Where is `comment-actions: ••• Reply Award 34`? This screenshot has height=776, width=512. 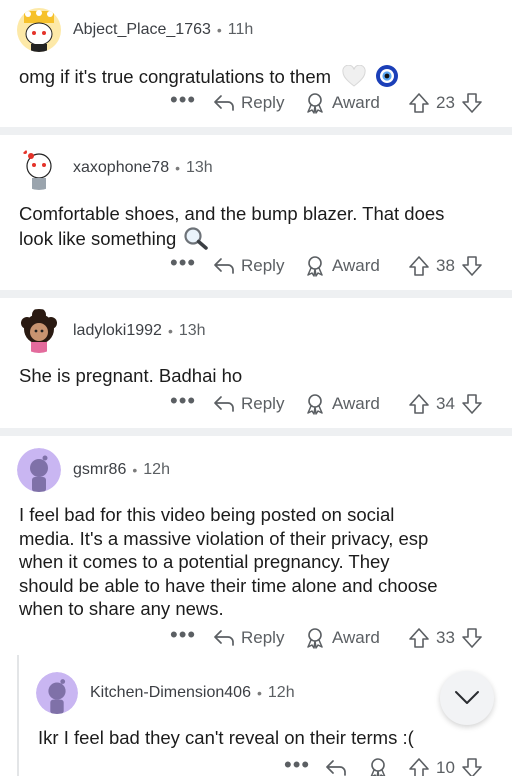 comment-actions: ••• Reply Award 34 is located at coordinates (256, 404).